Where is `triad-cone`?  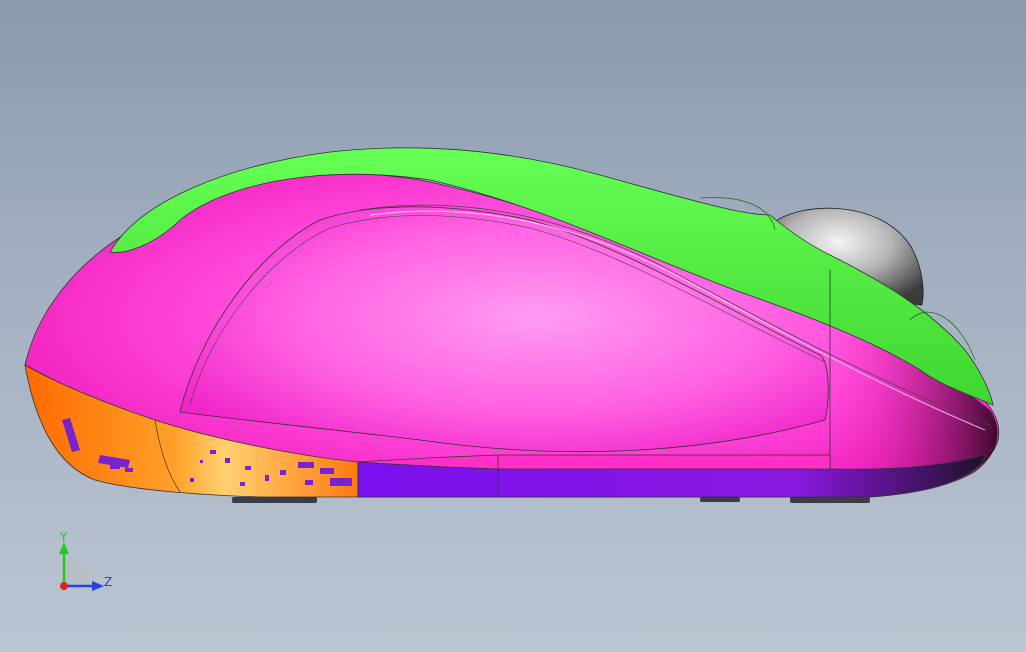
triad-cone is located at coordinates (77, 571).